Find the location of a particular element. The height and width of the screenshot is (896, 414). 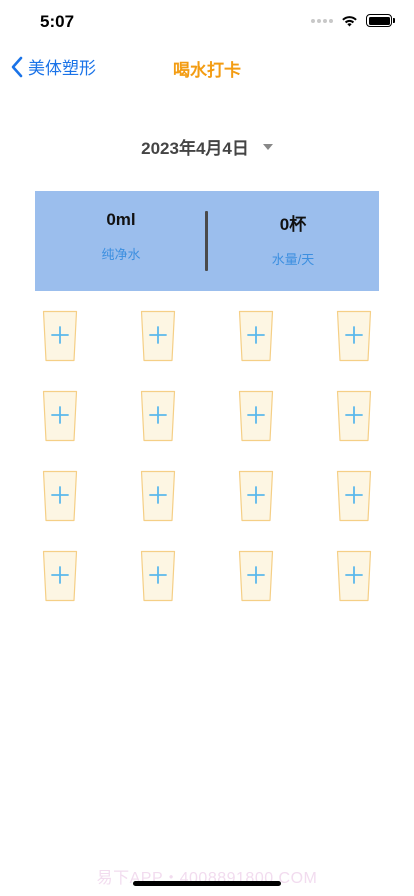

cups-value: 0杯 is located at coordinates (293, 224).